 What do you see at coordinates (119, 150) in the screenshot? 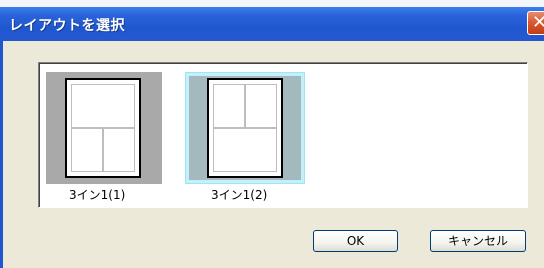
I see `layout-cell-bottom-right` at bounding box center [119, 150].